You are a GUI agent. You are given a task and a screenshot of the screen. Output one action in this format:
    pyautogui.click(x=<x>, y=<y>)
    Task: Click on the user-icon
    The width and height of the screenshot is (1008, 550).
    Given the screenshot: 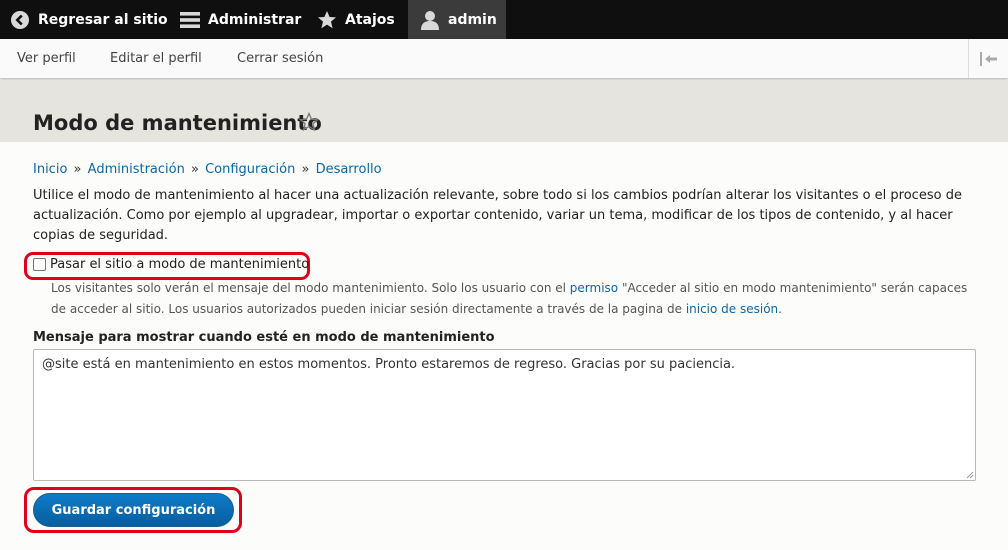 What is the action you would take?
    pyautogui.click(x=430, y=20)
    